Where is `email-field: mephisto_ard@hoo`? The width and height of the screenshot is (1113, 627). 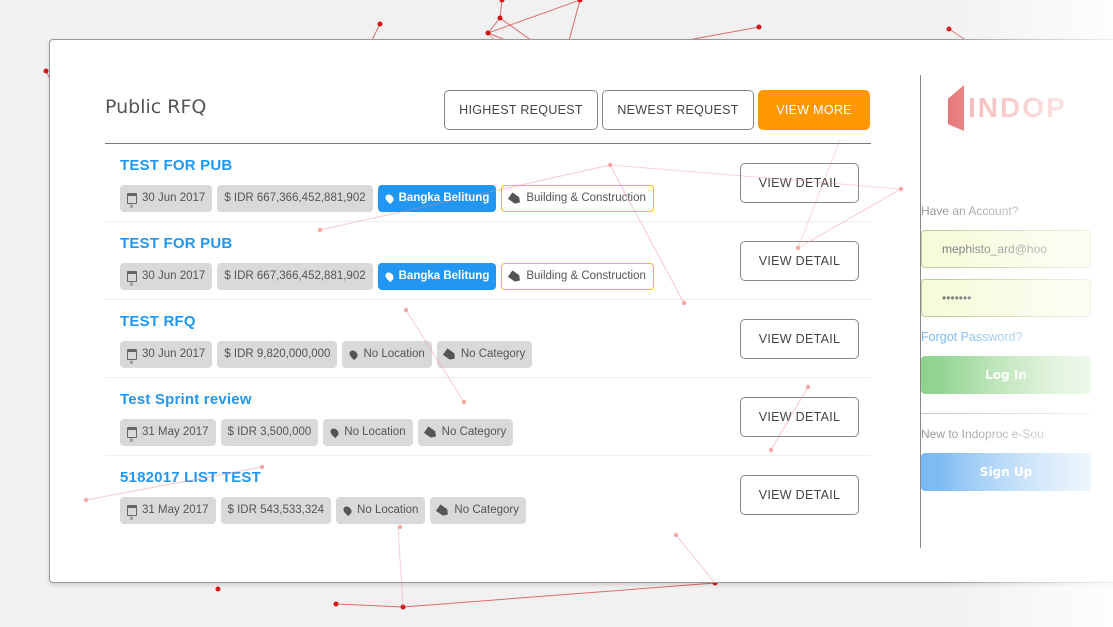 email-field: mephisto_ard@hoo is located at coordinates (1006, 249).